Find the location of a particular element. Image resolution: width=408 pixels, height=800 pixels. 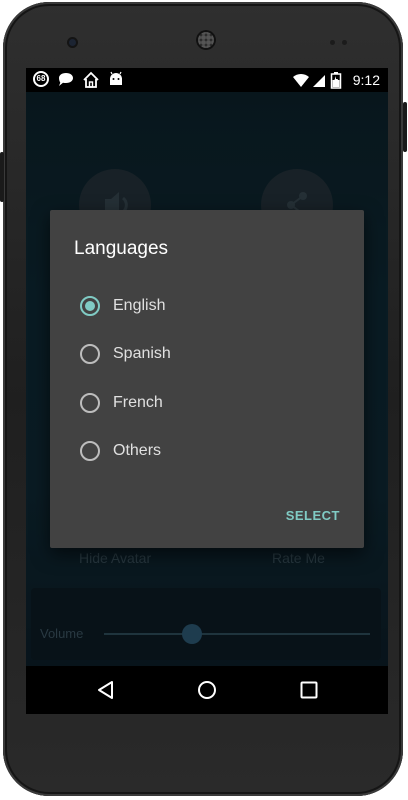

option-label: Spanish is located at coordinates (142, 353).